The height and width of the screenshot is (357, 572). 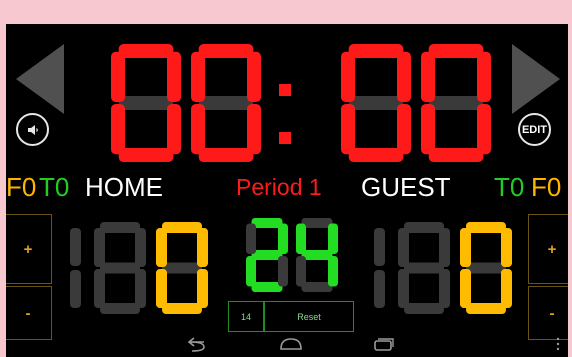 I want to click on shot-clock-preset-button: 14, so click(x=246, y=316).